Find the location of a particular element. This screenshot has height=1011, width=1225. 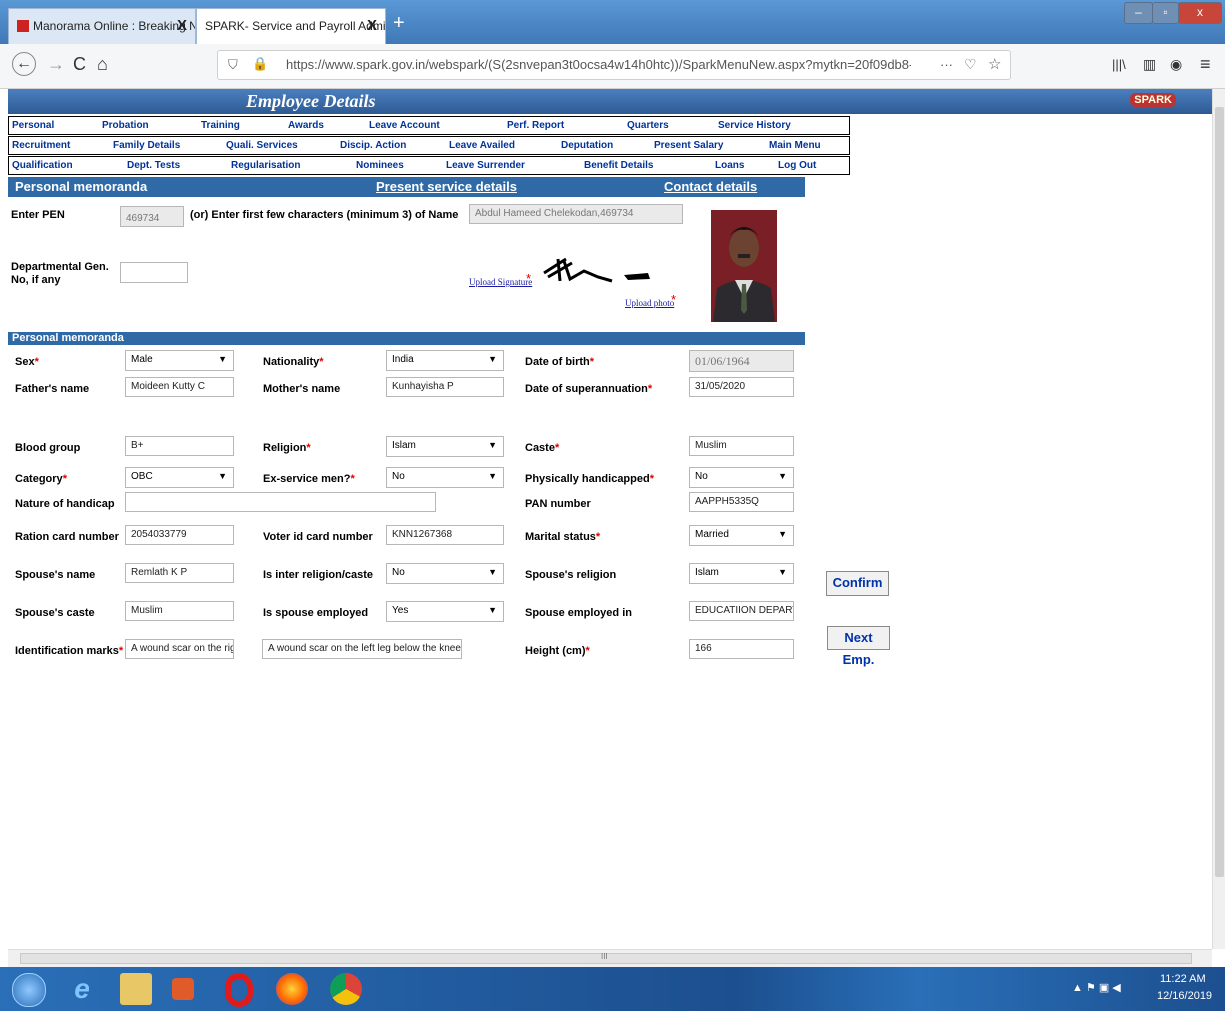

ex-service-select: No ▼ is located at coordinates (445, 477).